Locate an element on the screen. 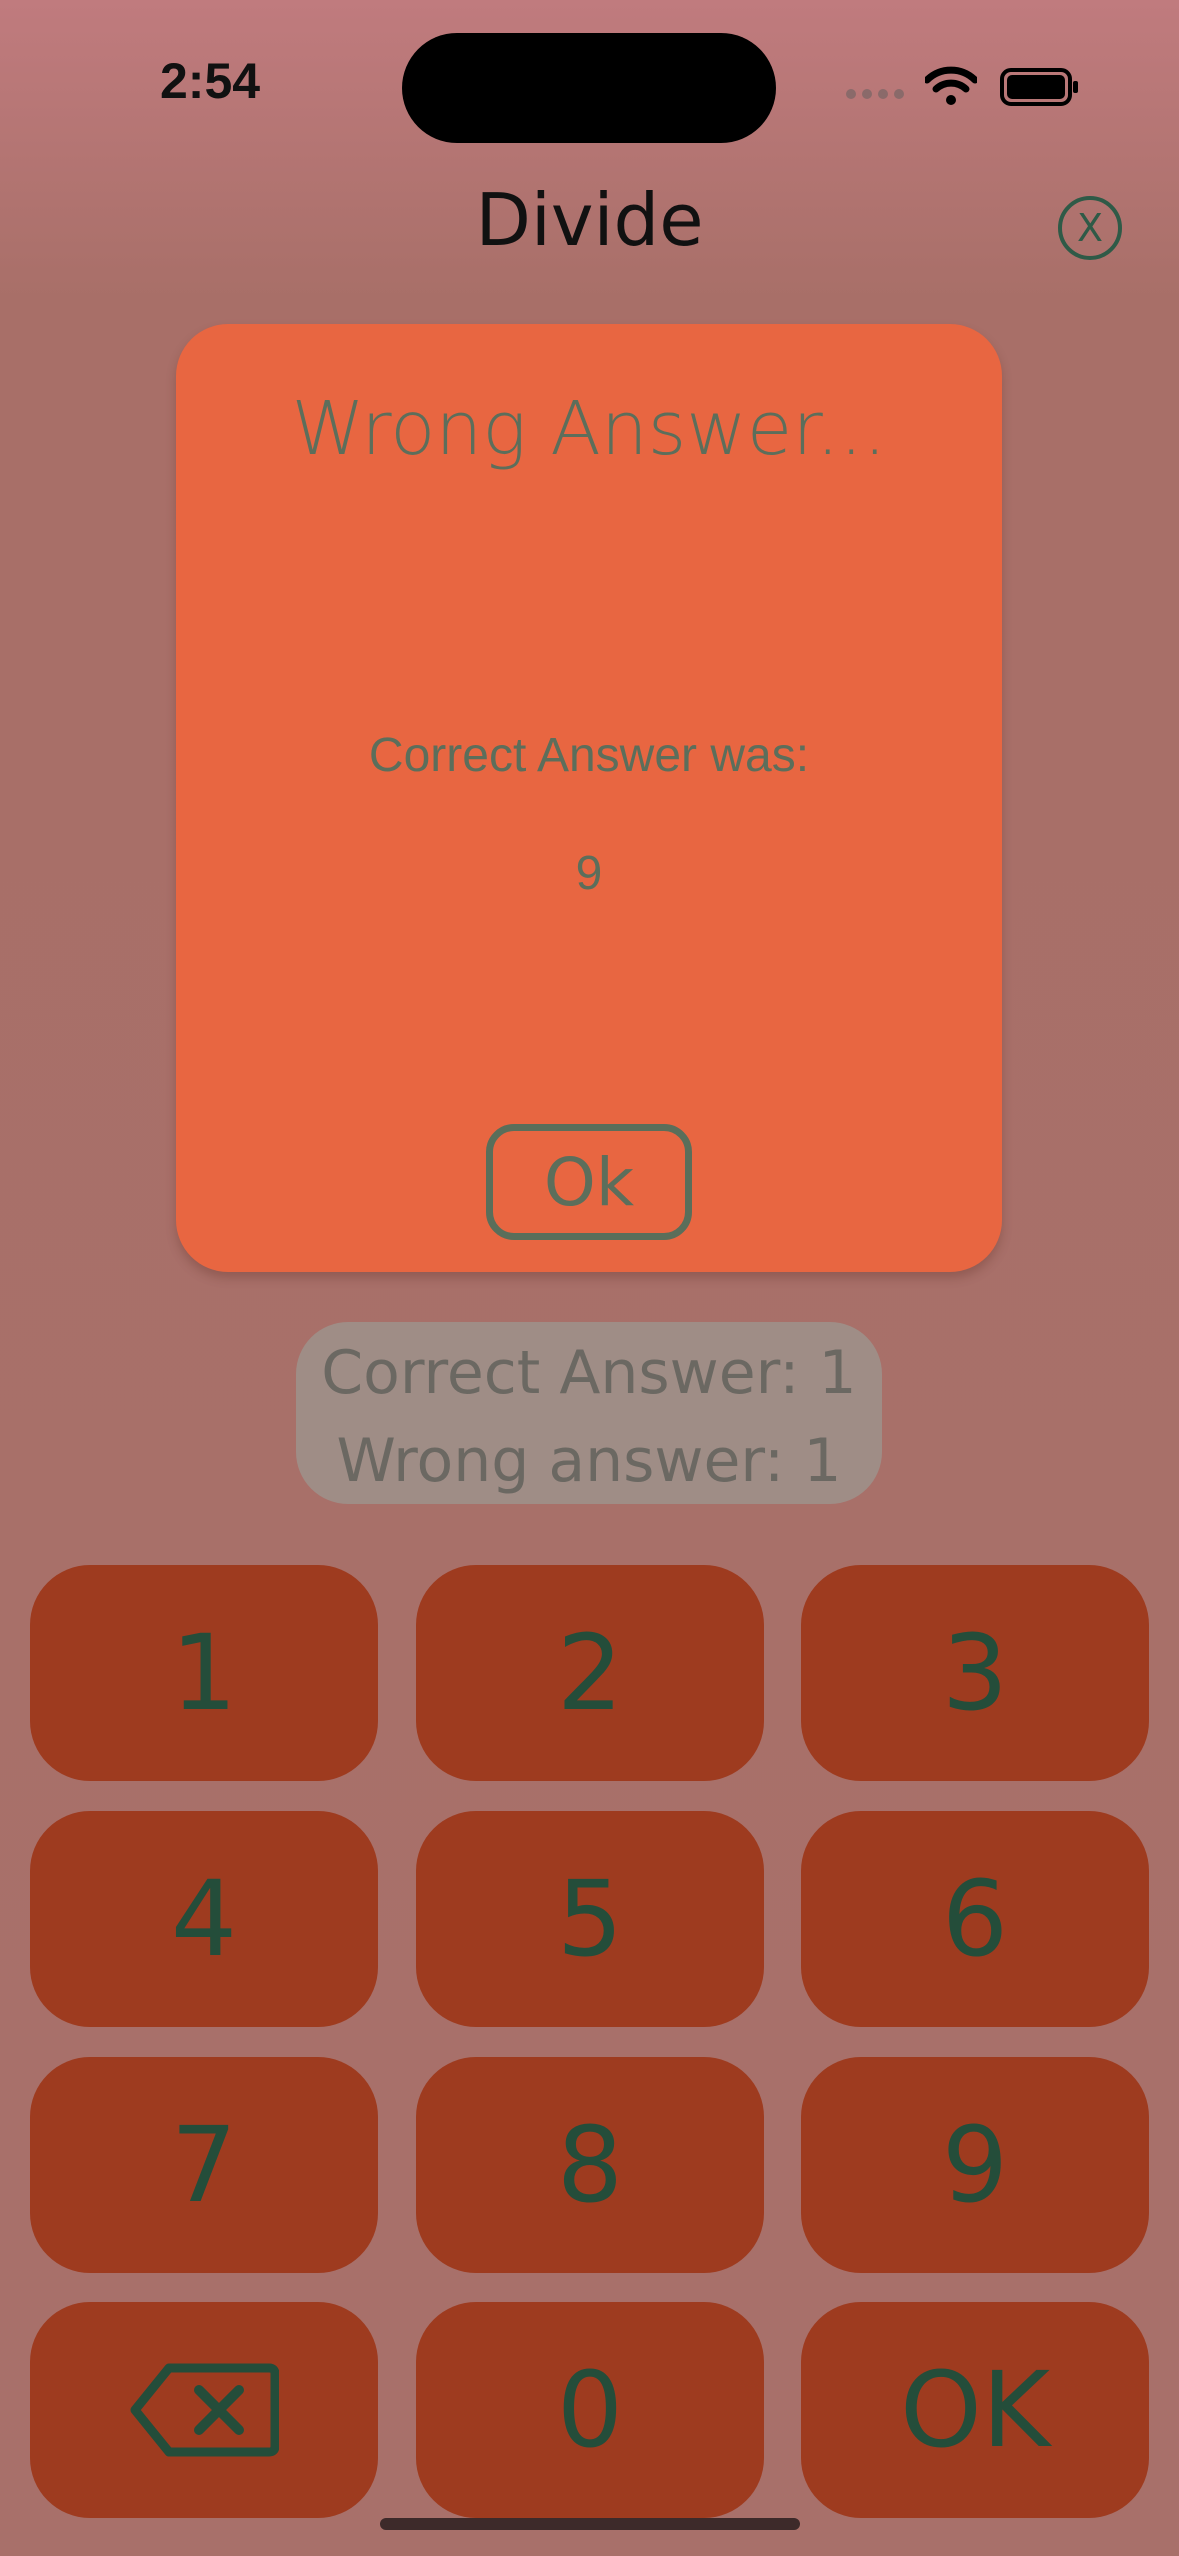  status-time: 2:54 is located at coordinates (210, 81).